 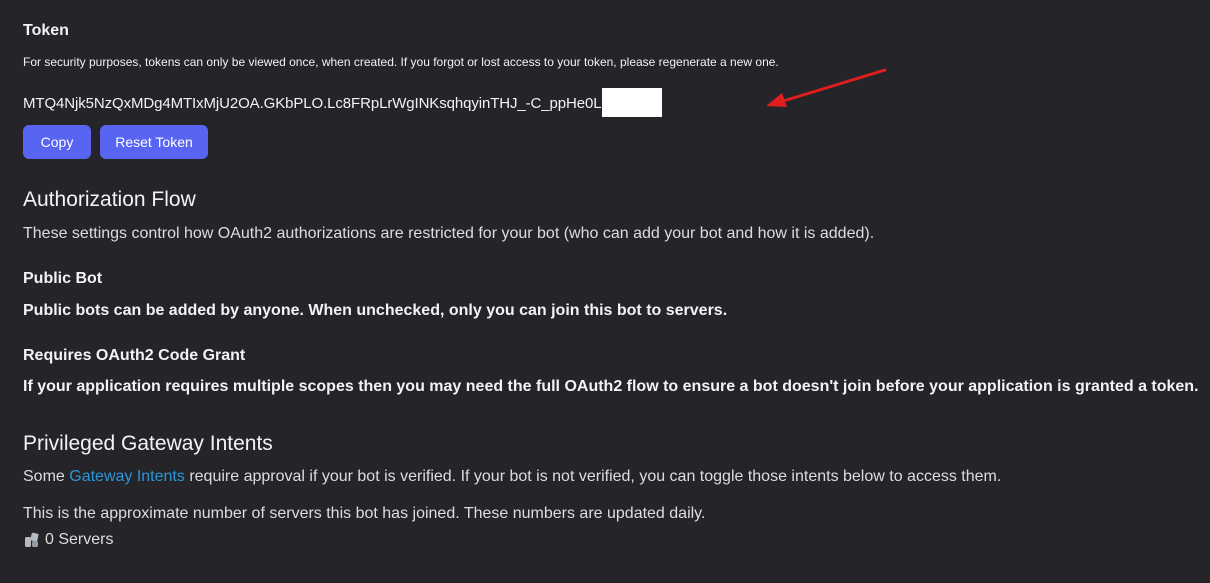 What do you see at coordinates (134, 355) in the screenshot?
I see `code-grant-title: Requires OAuth2 Code Grant` at bounding box center [134, 355].